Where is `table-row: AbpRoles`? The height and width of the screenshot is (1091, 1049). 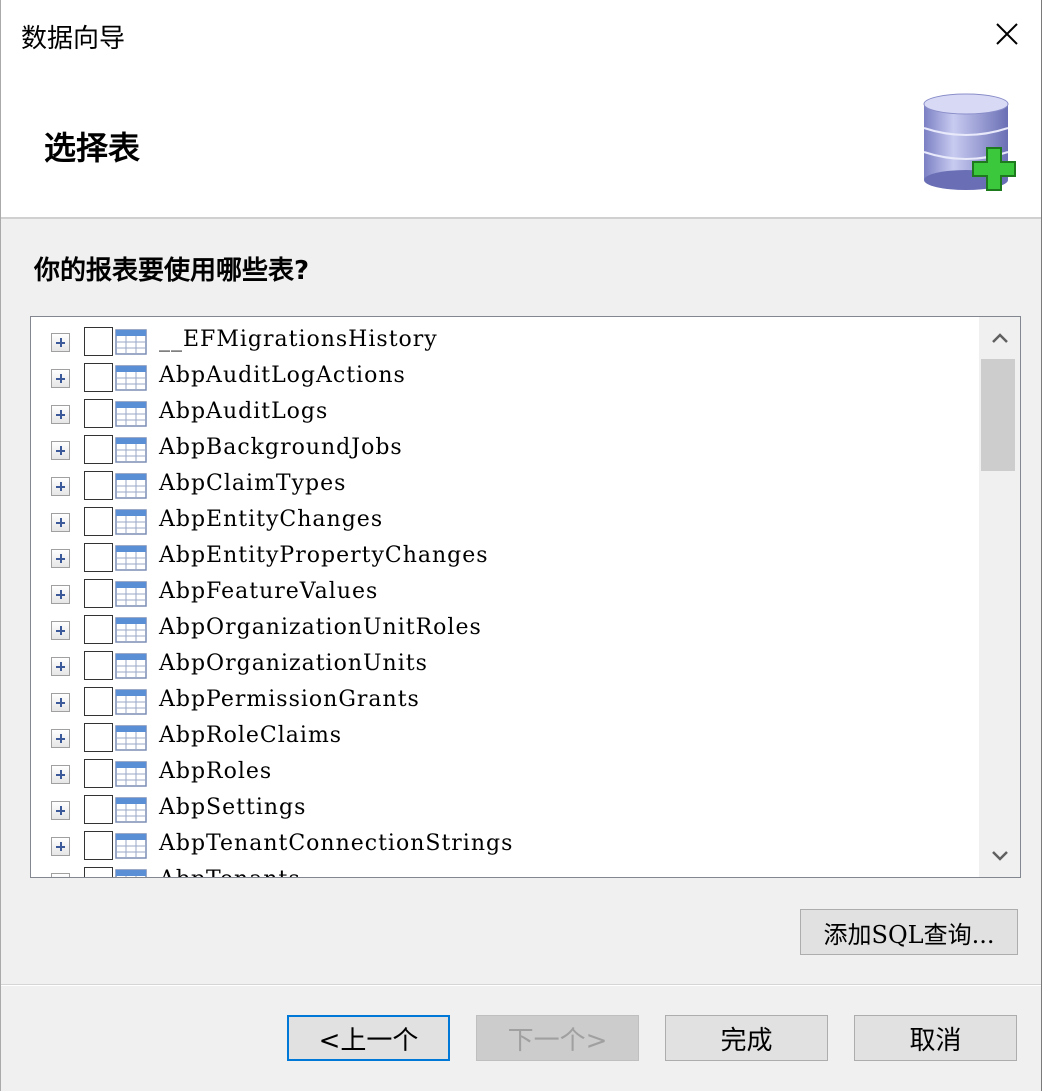
table-row: AbpRoles is located at coordinates (503, 771).